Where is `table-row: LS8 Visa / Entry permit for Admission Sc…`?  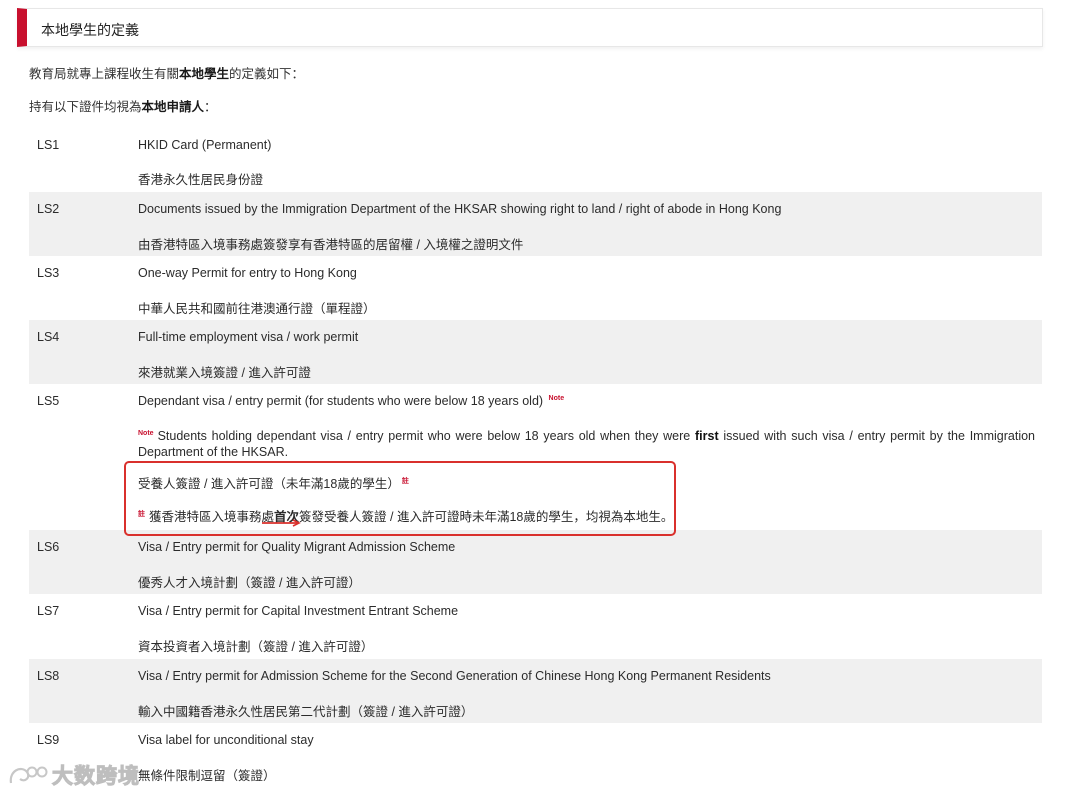 table-row: LS8 Visa / Entry permit for Admission Sc… is located at coordinates (535, 691).